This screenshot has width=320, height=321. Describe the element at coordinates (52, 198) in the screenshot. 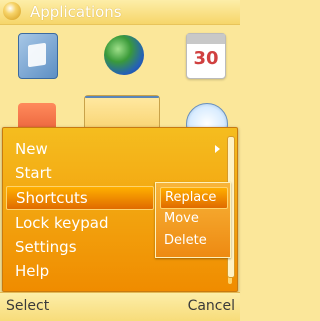

I see `menu-item-label: Shortcuts` at that location.